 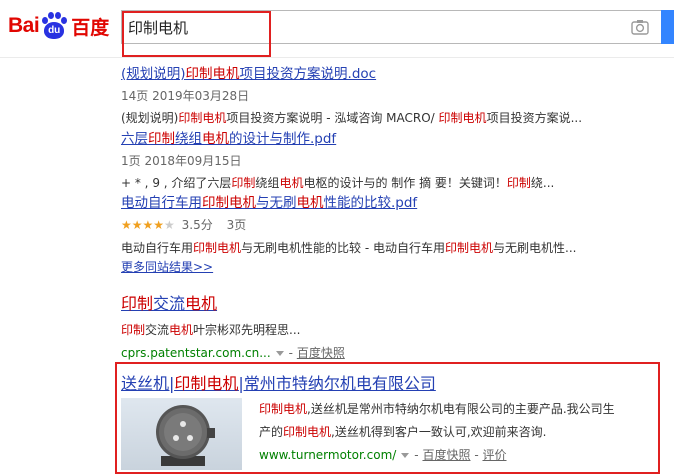 I want to click on baidu-logo: Bai du 百度, so click(x=58, y=26).